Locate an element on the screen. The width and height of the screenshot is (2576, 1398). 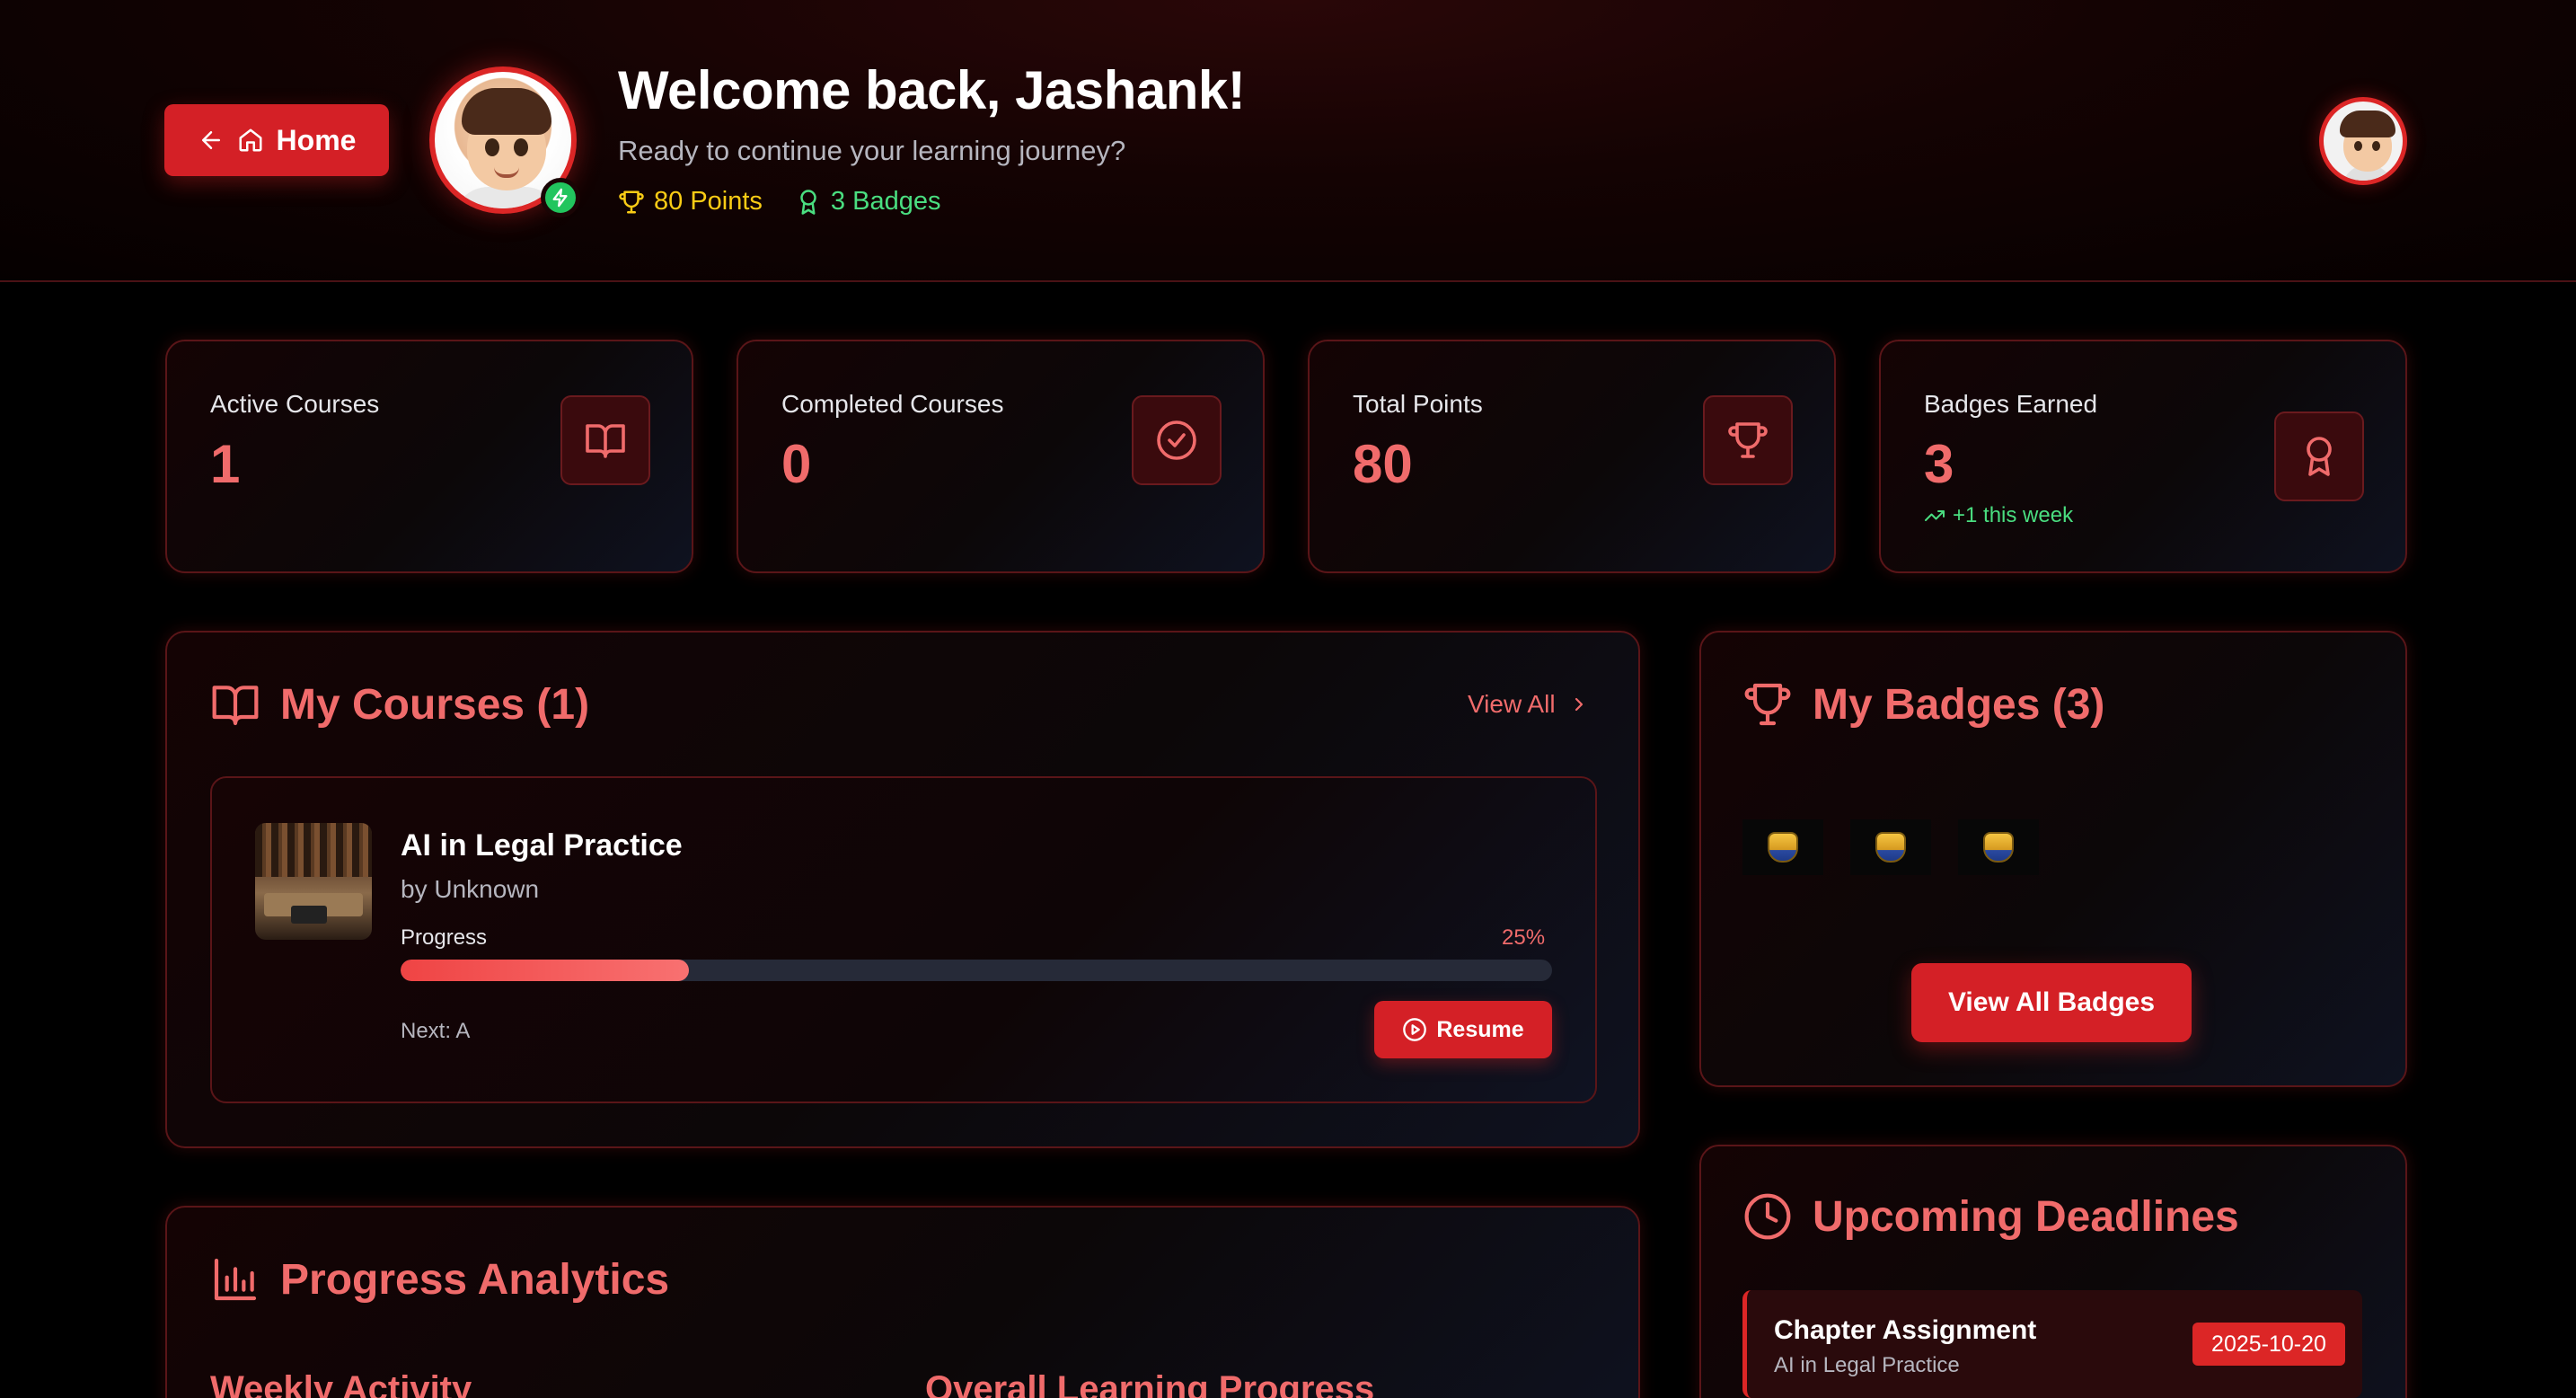
stat-label: Active Courses is located at coordinates (295, 404).